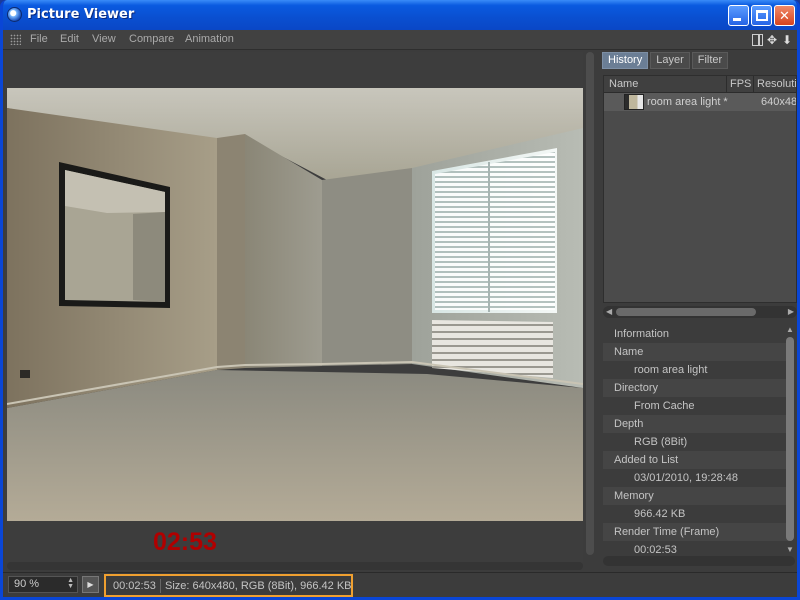  Describe the element at coordinates (696, 388) in the screenshot. I see `info-label-directory: Directory` at that location.